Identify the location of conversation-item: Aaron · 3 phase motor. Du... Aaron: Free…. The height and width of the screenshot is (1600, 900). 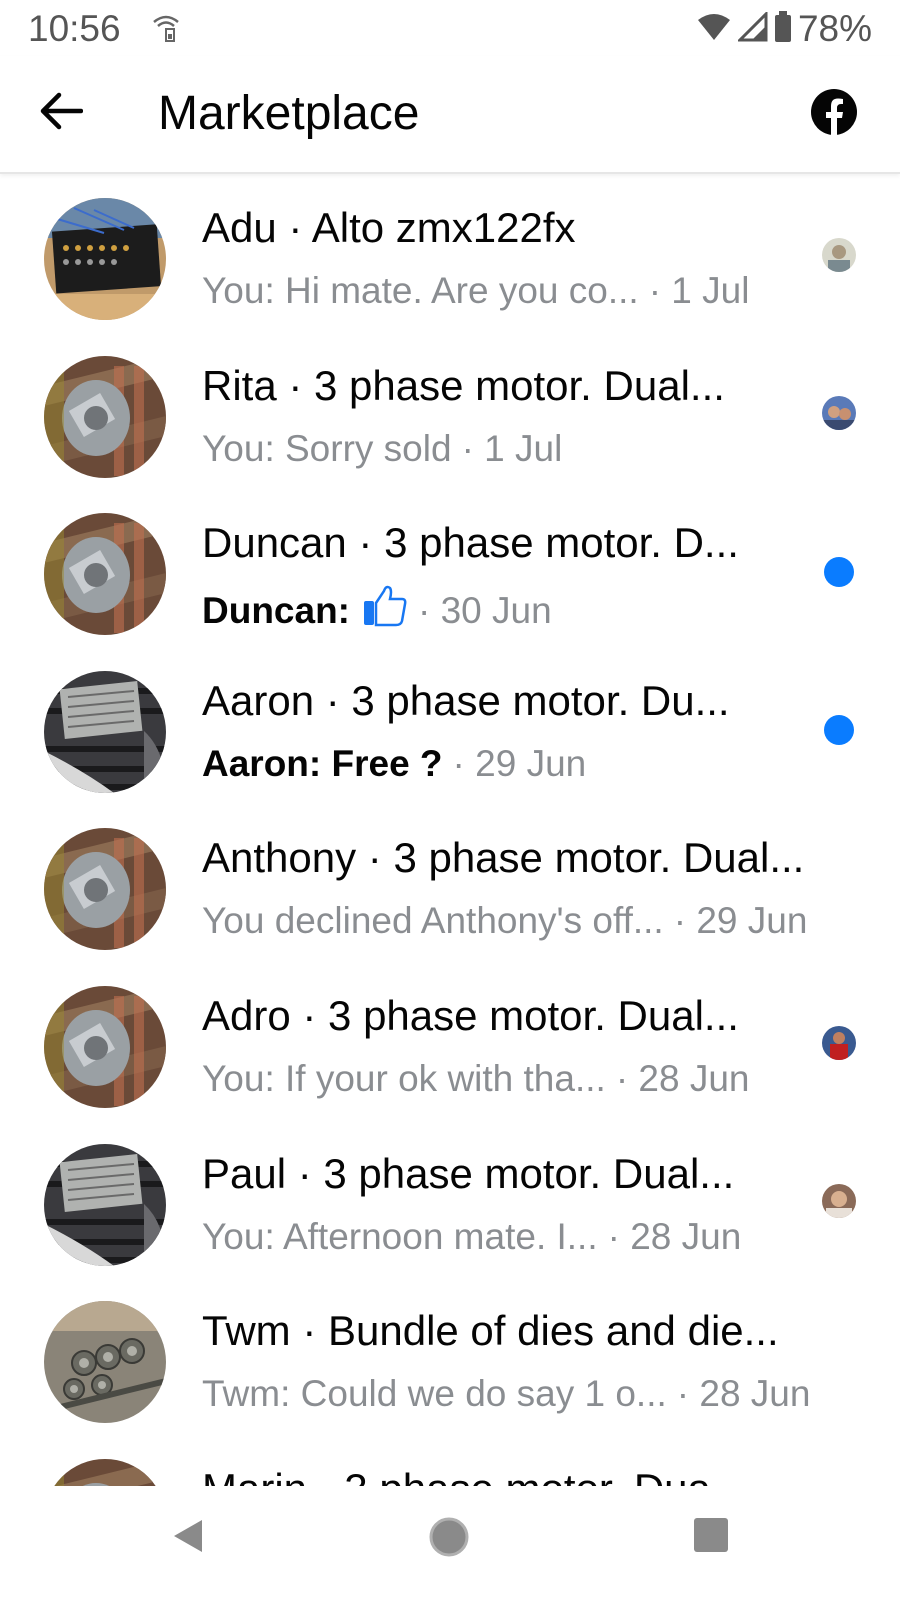
(450, 728).